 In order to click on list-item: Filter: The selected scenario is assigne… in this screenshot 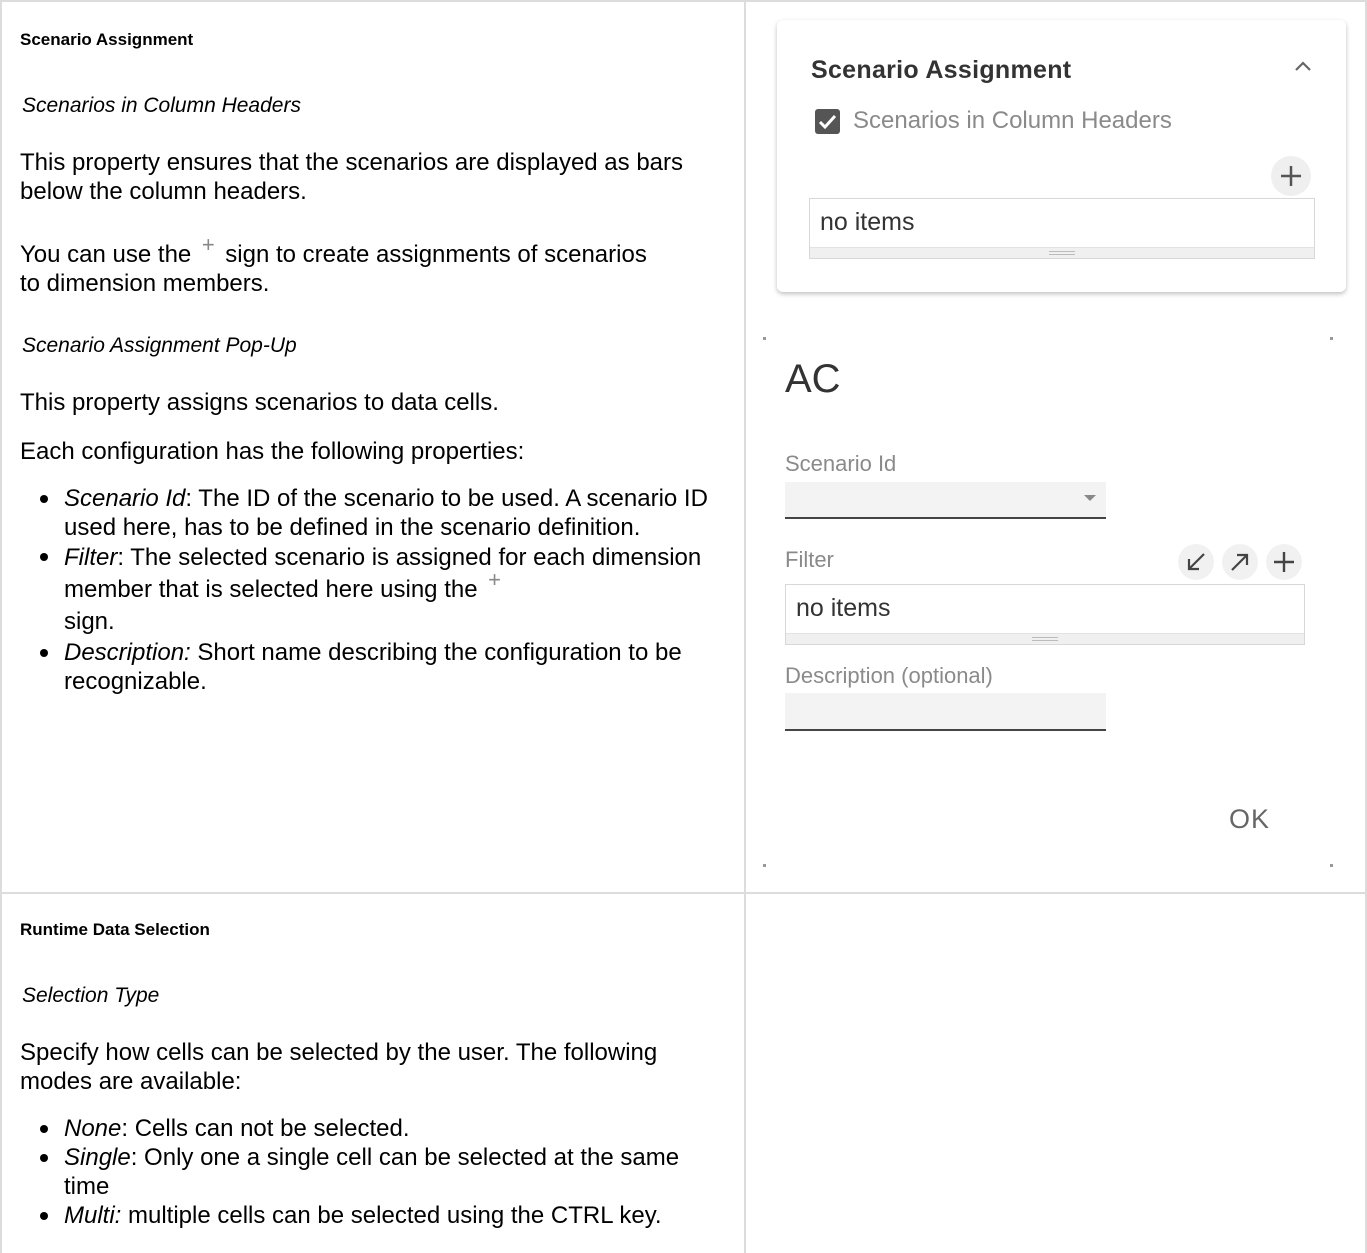, I will do `click(375, 590)`.